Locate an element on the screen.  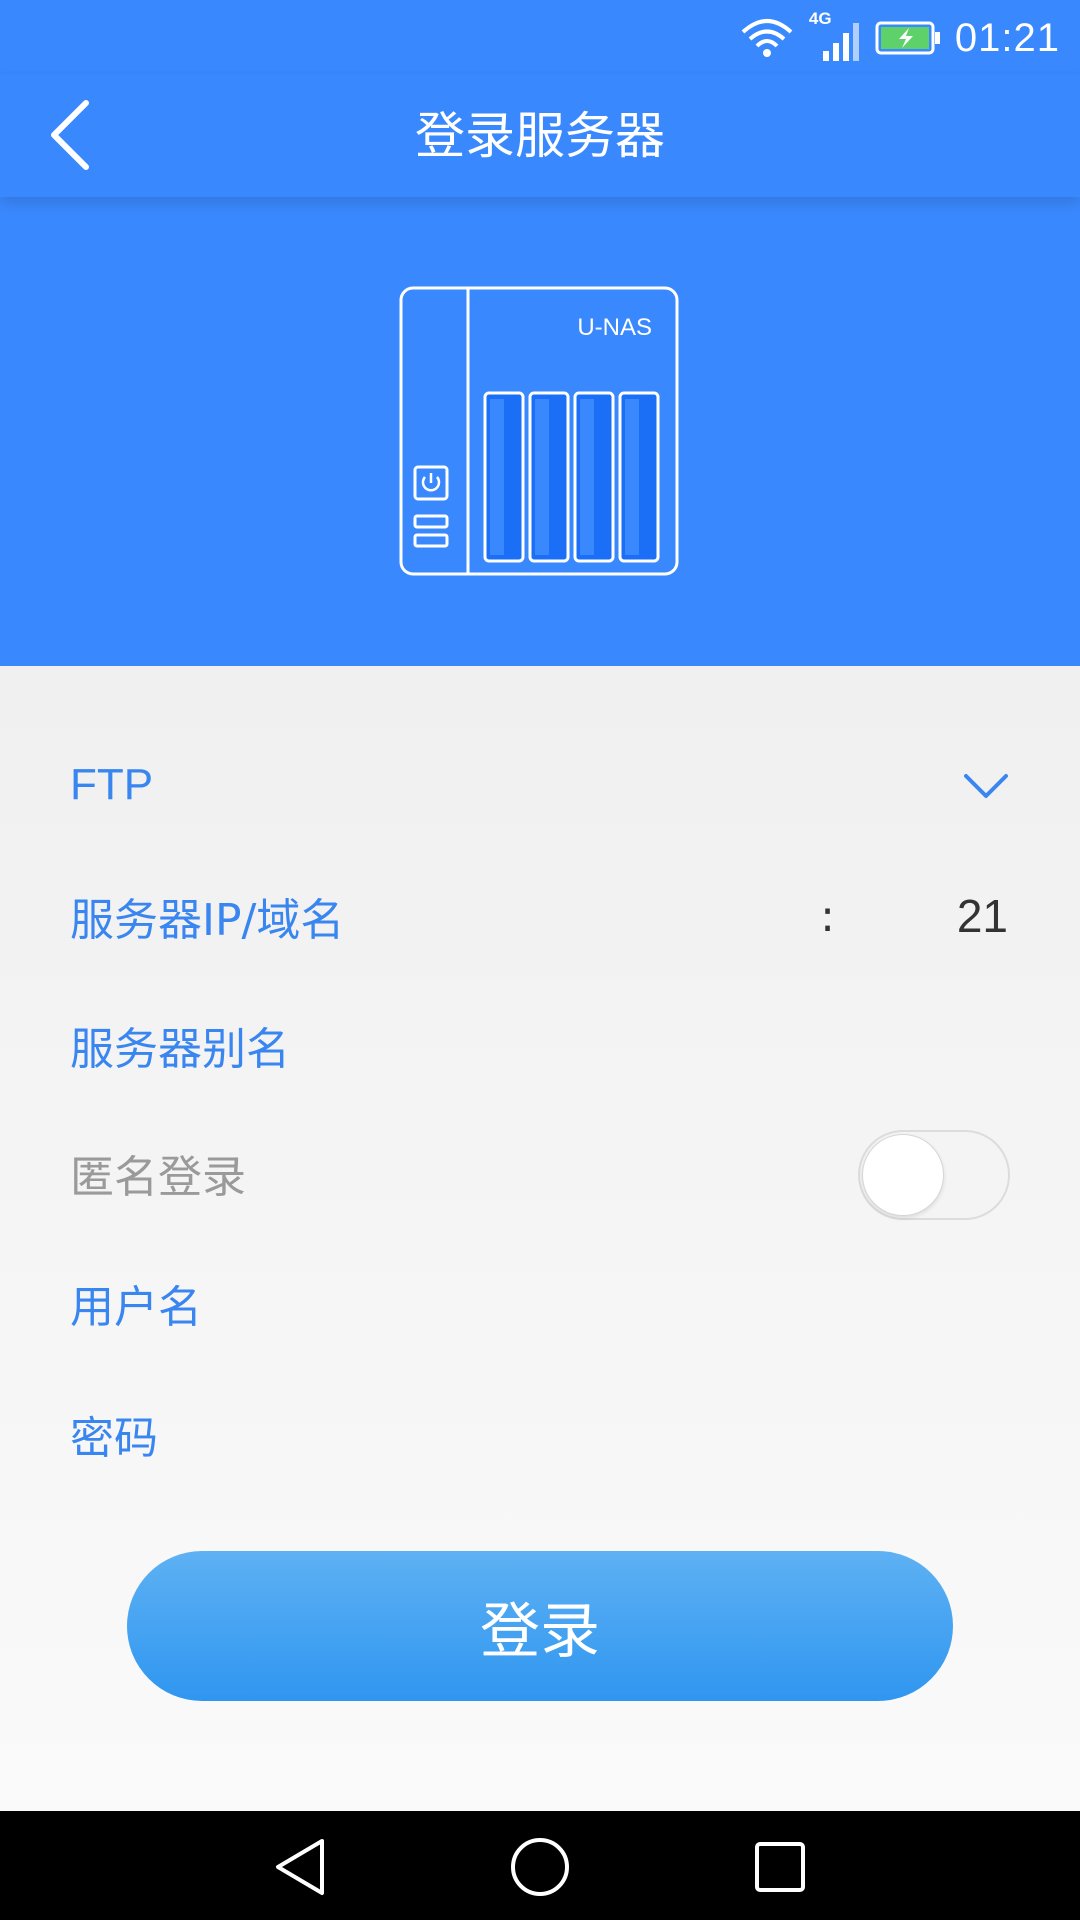
anonymous-login-toggle is located at coordinates (934, 1175).